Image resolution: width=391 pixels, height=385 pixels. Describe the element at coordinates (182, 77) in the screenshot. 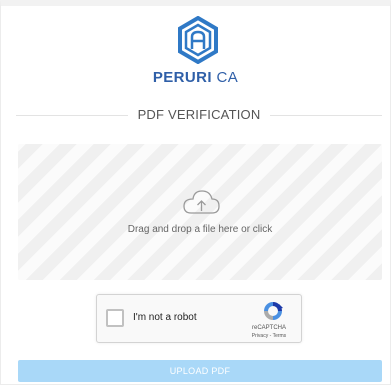

I see `brand-name-main: PERURI` at that location.